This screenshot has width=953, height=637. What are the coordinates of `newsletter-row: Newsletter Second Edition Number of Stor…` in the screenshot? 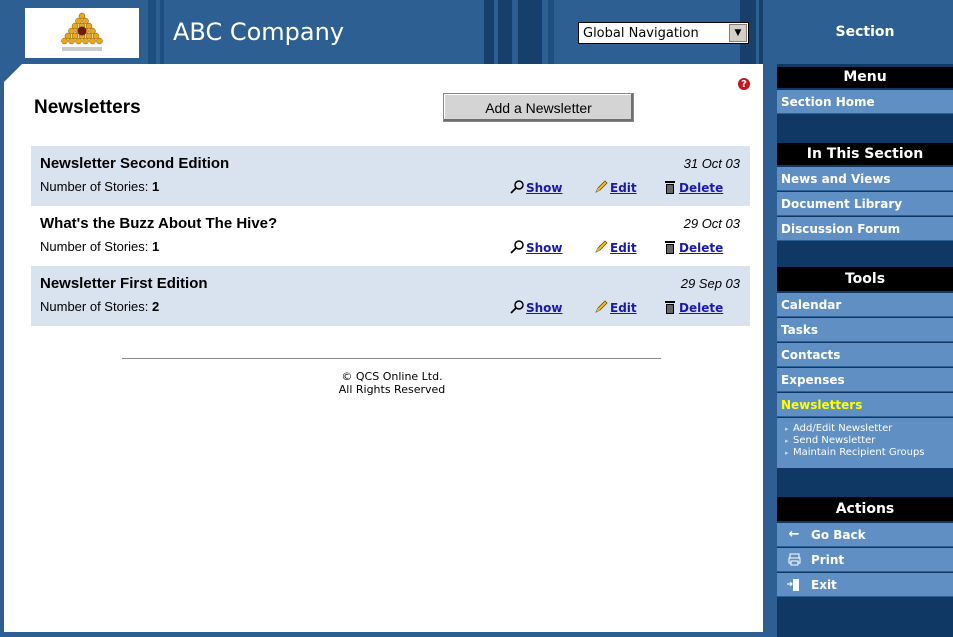 It's located at (390, 176).